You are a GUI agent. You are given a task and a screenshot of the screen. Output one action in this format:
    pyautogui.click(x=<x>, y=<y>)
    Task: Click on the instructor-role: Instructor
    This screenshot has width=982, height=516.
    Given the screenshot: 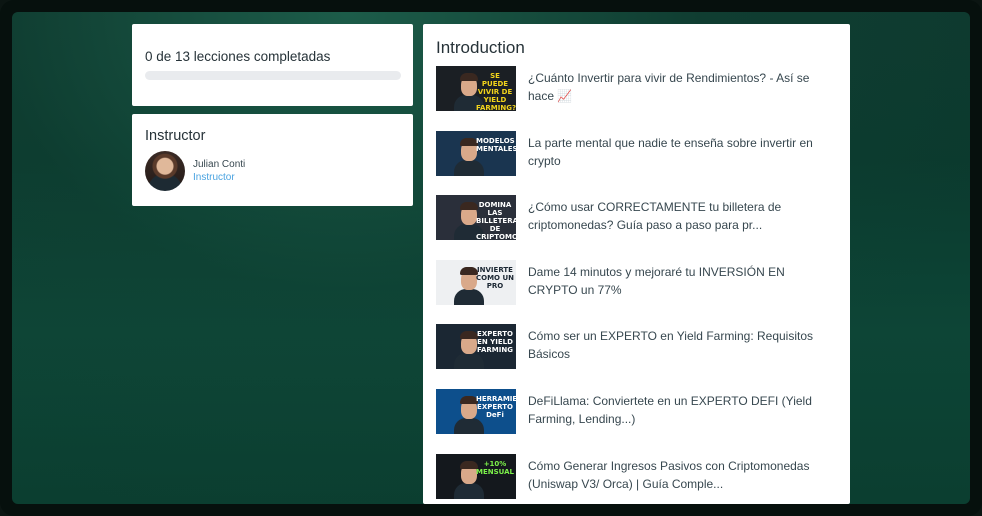 What is the action you would take?
    pyautogui.click(x=214, y=177)
    